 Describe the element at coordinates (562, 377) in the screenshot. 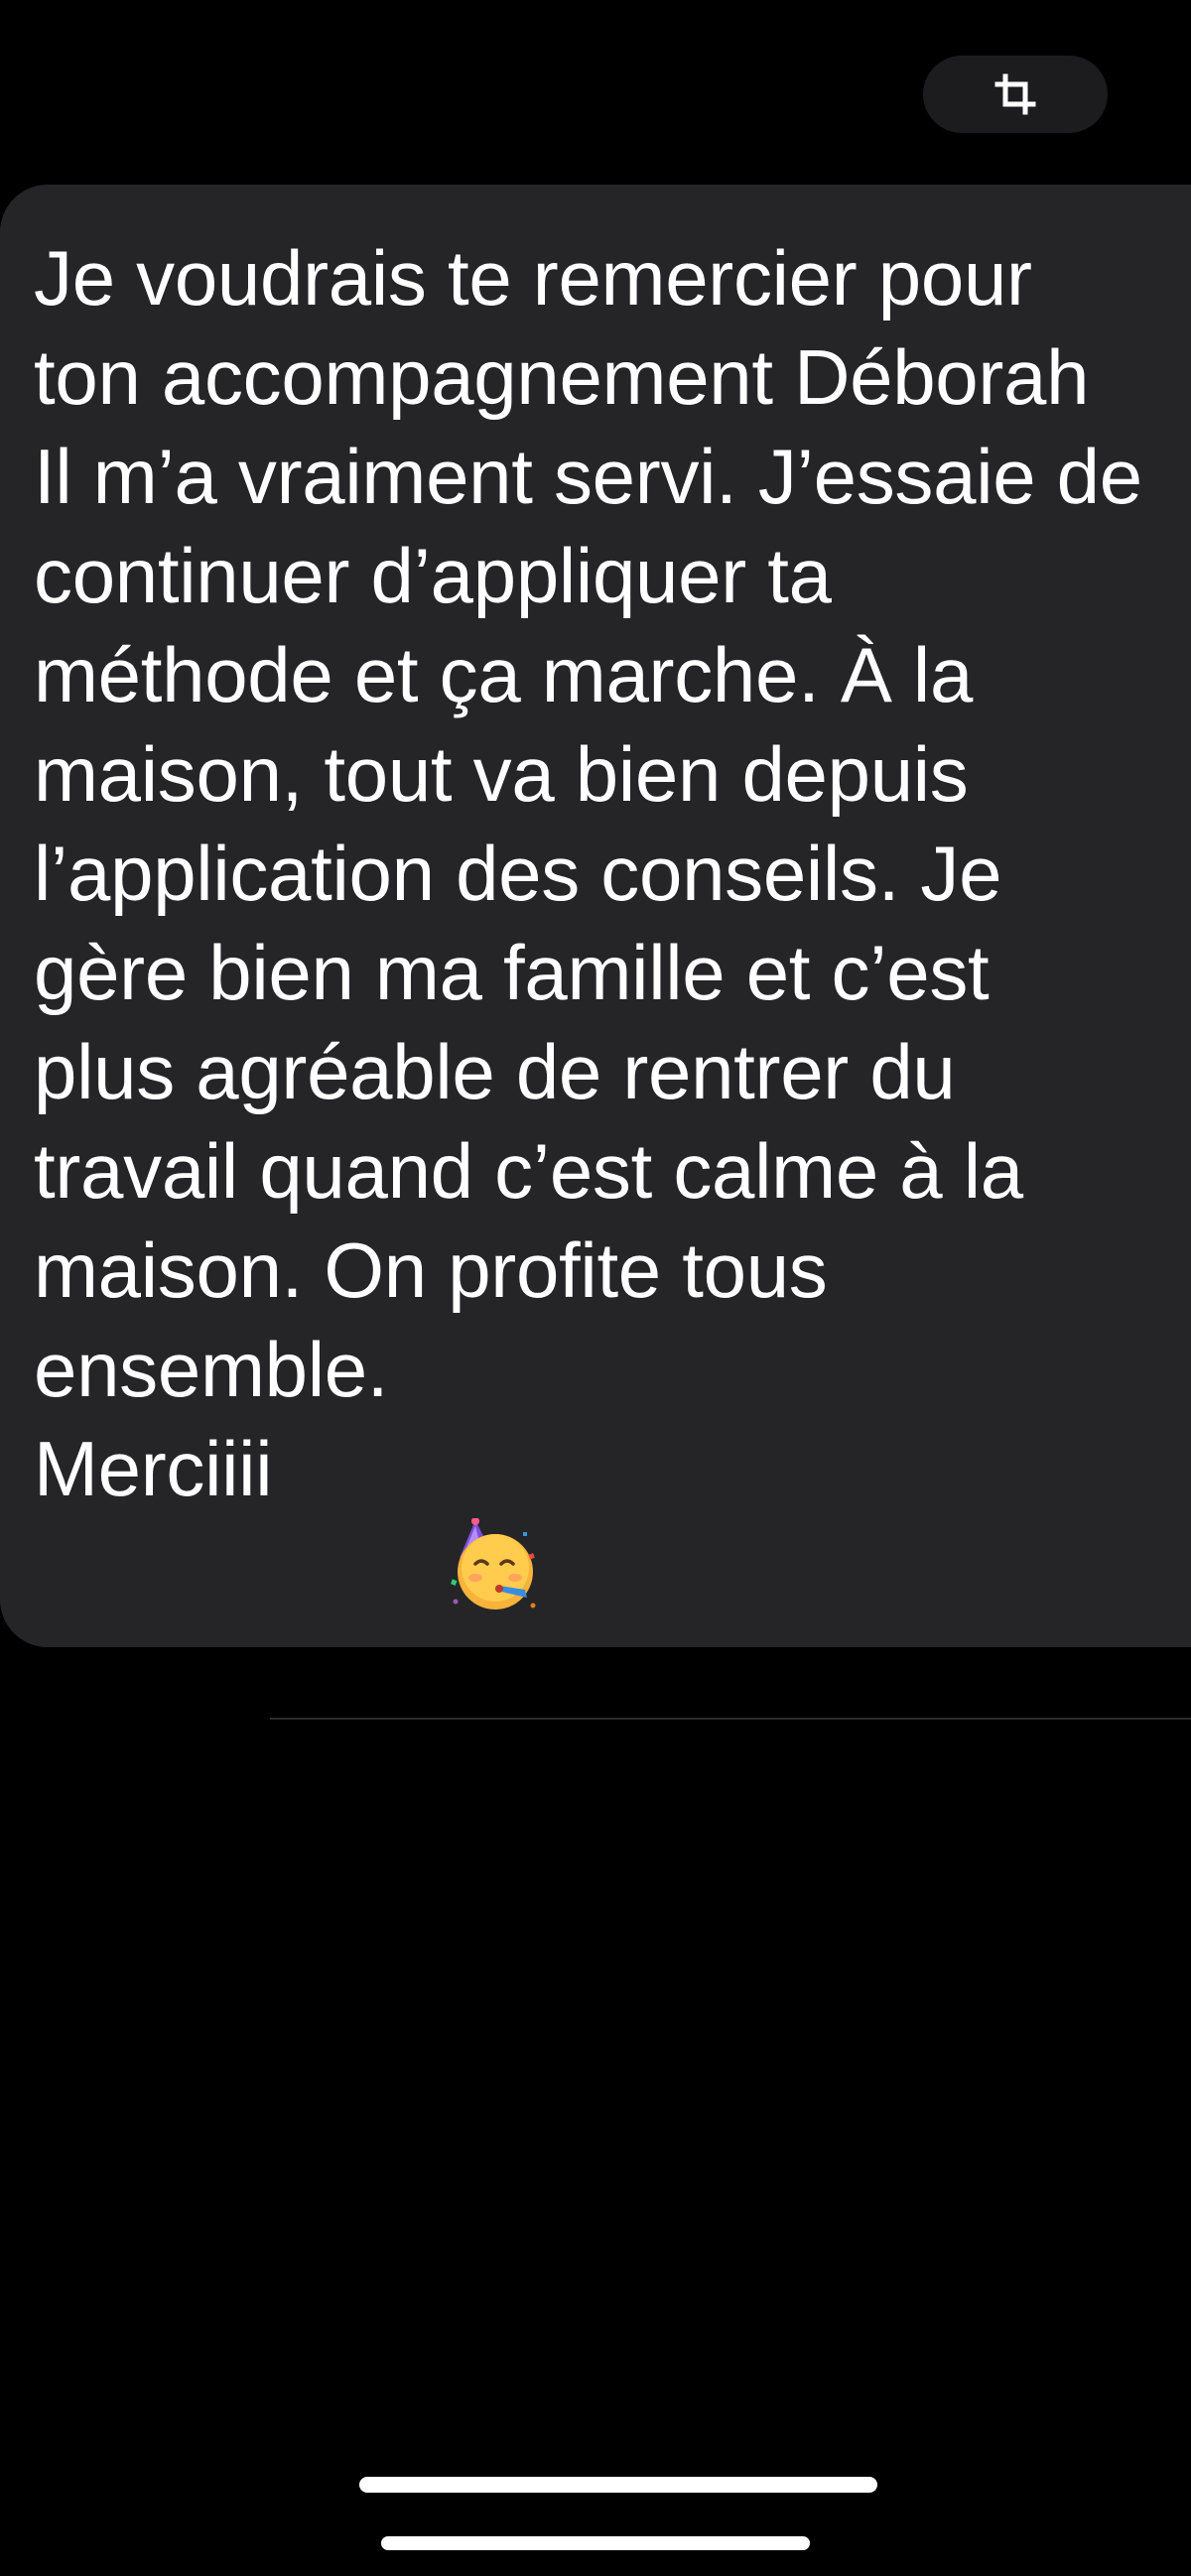

I see `message-line: ton accompagnement Déborah` at that location.